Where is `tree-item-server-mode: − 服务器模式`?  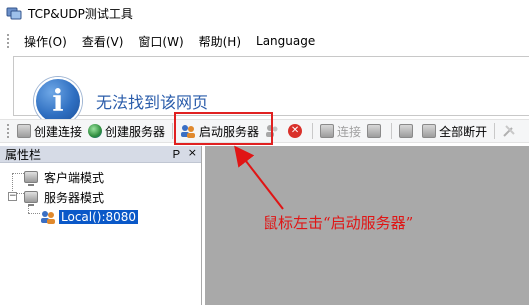
tree-item-server-mode: − 服务器模式 is located at coordinates (100, 197).